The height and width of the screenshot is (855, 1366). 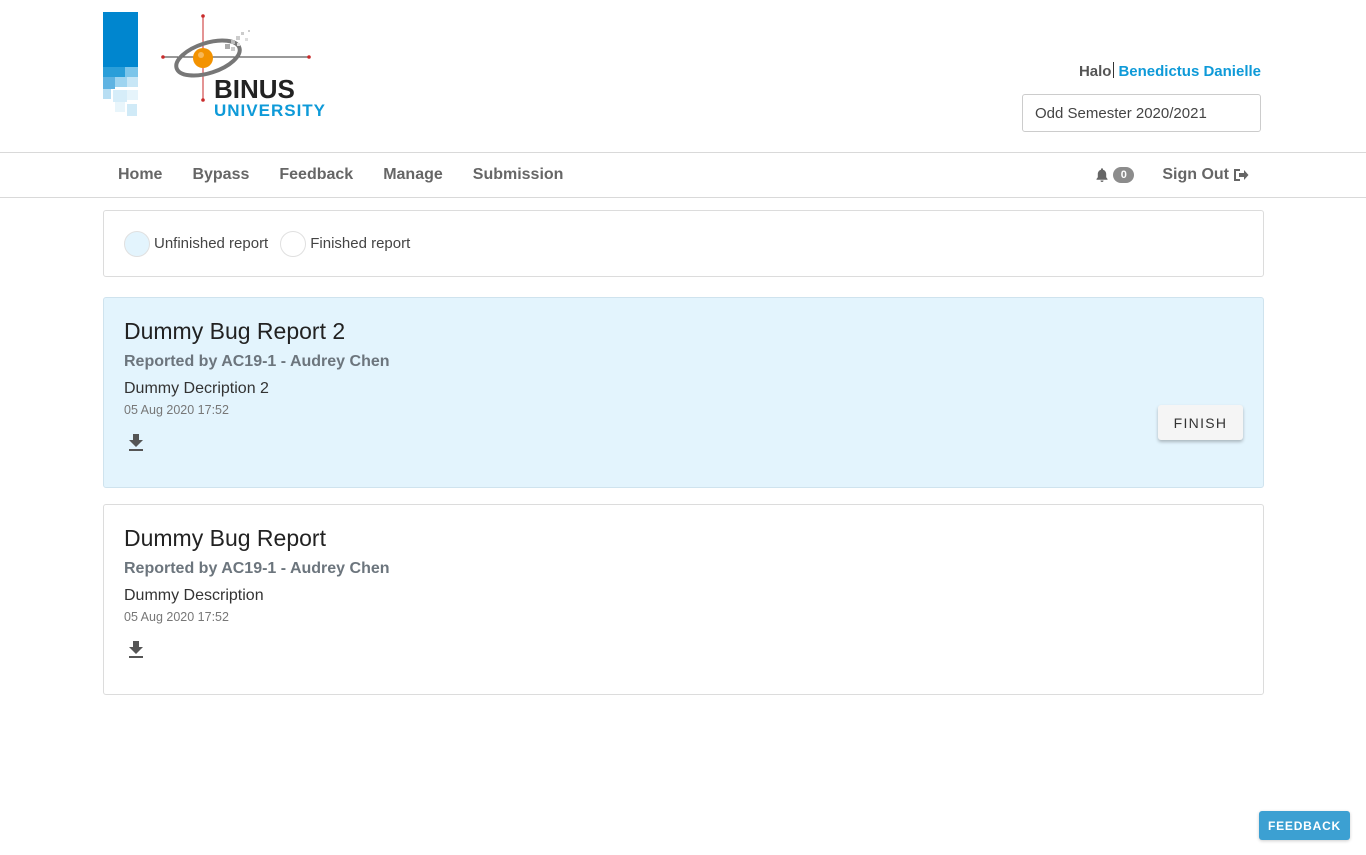 What do you see at coordinates (1095, 71) in the screenshot?
I see `greeting-label: Halo` at bounding box center [1095, 71].